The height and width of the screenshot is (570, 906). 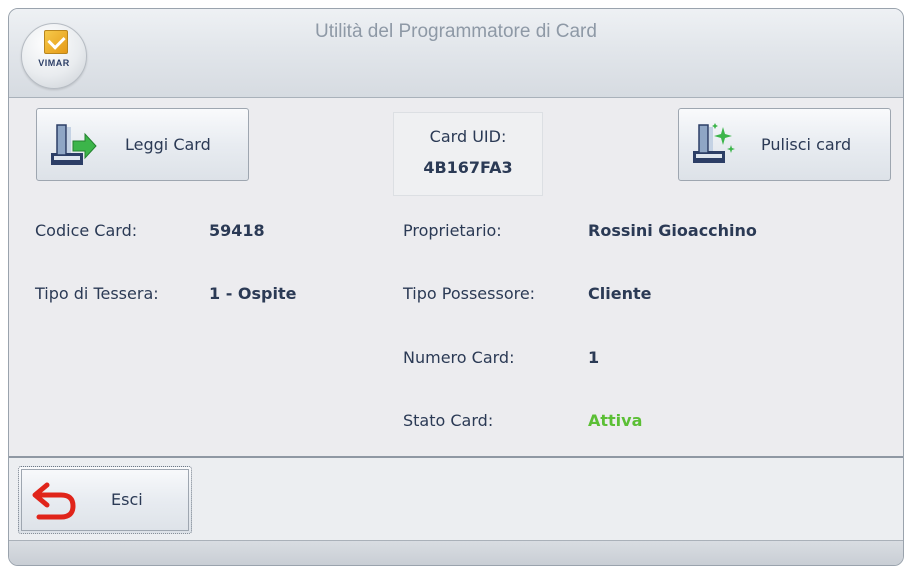 I want to click on holder-type-value: Cliente, so click(x=620, y=293).